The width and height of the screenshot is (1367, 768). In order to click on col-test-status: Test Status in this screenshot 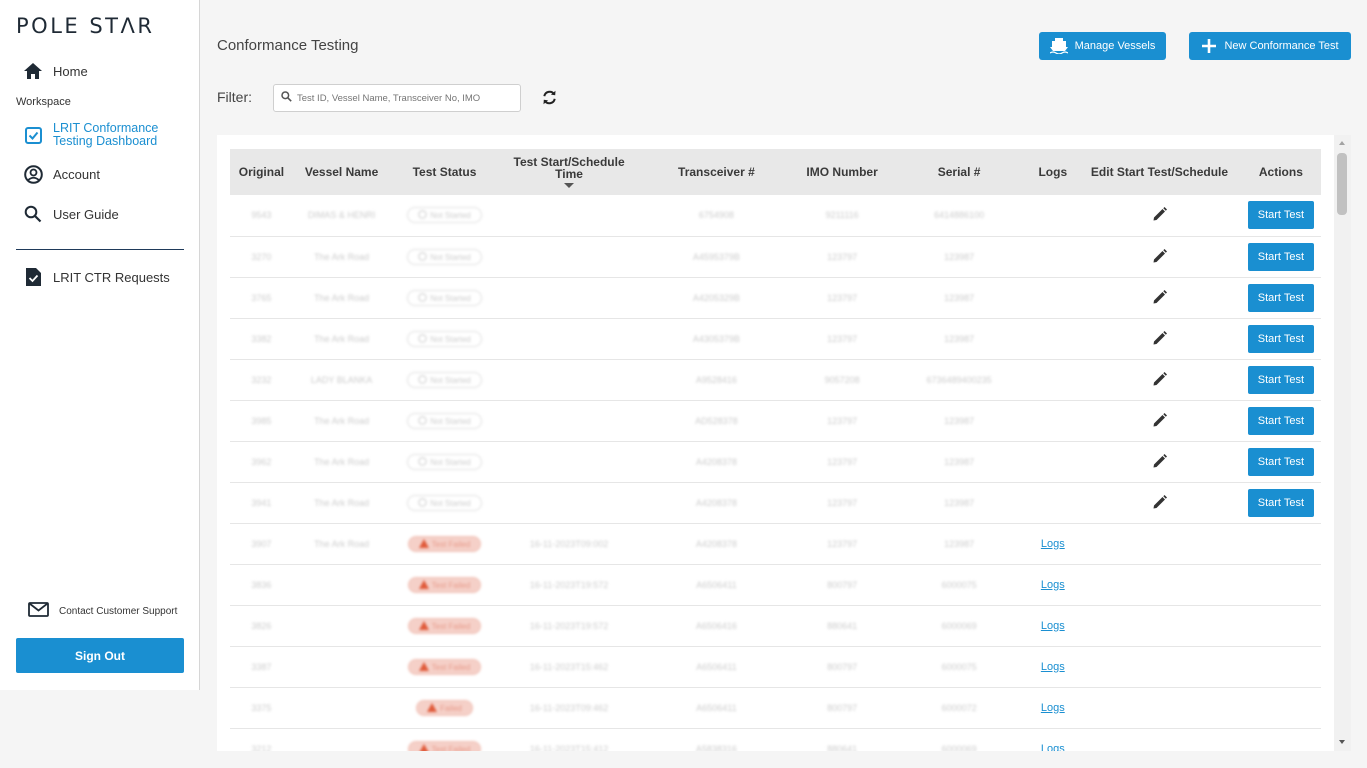, I will do `click(444, 172)`.